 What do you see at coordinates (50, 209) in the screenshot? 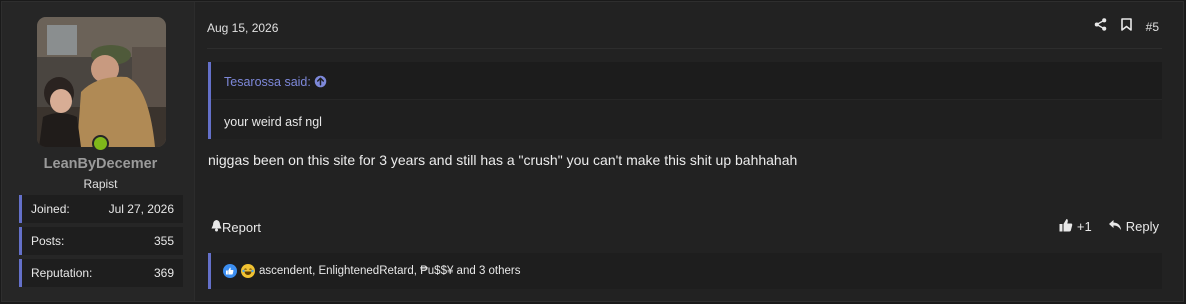
I see `stat-label: Joined:` at bounding box center [50, 209].